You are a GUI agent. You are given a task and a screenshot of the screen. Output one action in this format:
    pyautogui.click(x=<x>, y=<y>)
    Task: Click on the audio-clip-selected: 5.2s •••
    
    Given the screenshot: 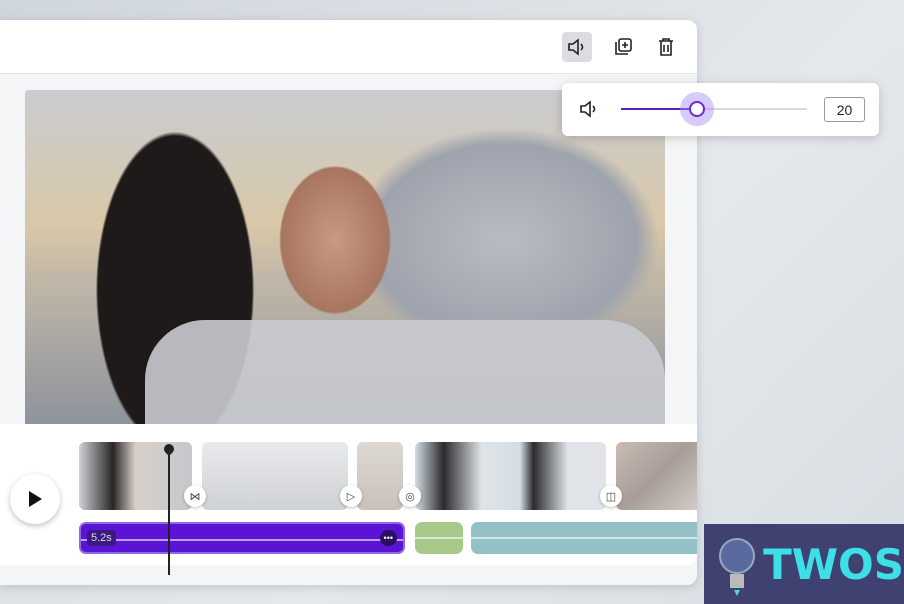 What is the action you would take?
    pyautogui.click(x=242, y=538)
    